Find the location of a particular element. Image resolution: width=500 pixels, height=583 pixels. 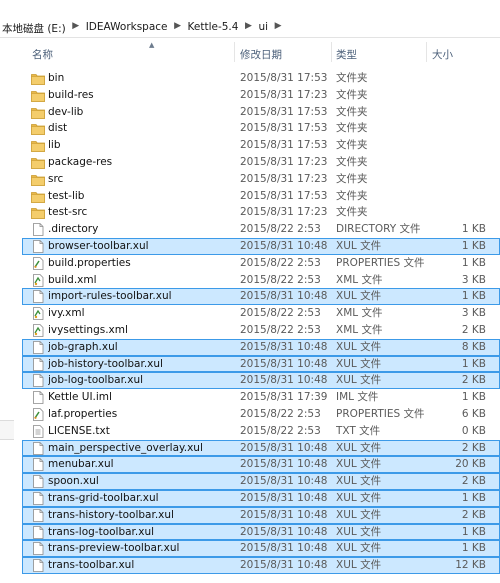

file-row: ivy.xml 2015/8/22 2:53 XML 文件 3 KB is located at coordinates (261, 313).